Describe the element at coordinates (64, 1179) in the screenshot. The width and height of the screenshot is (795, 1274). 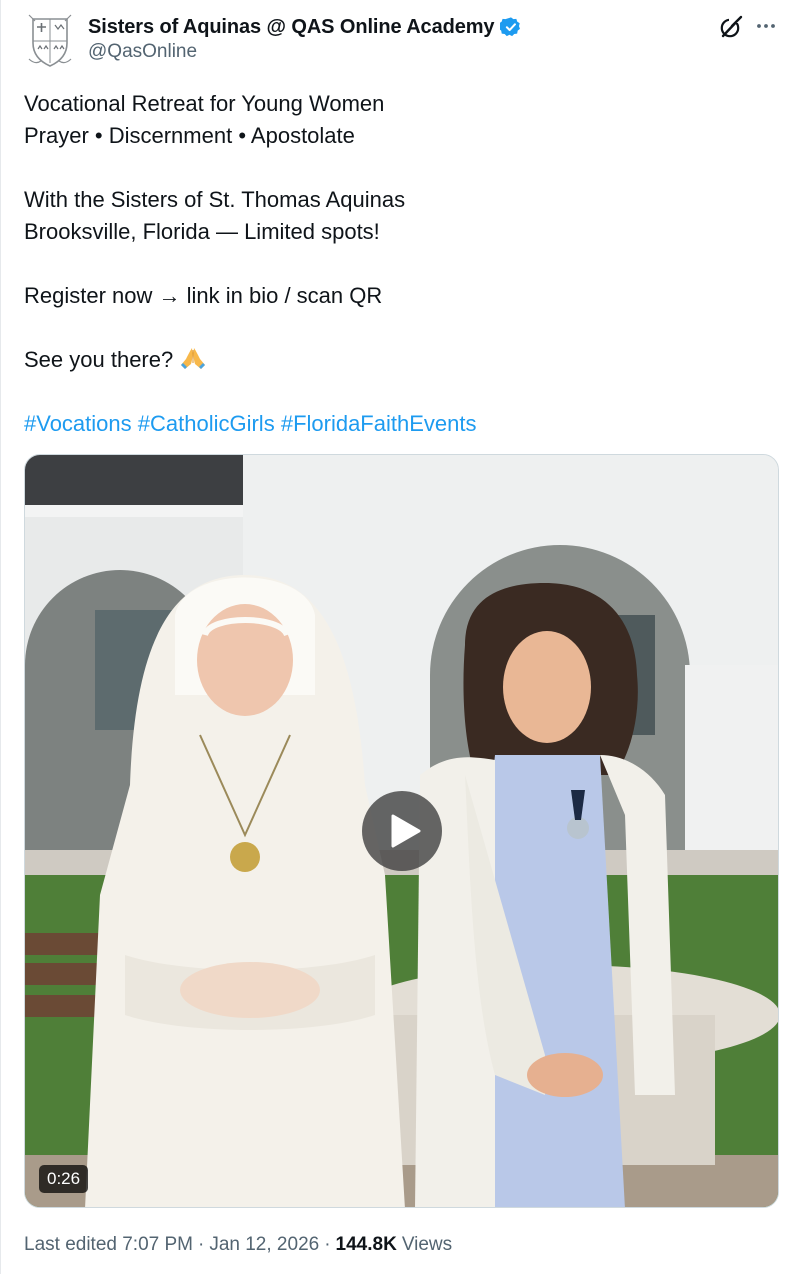
I see `video-duration-badge: 0:26` at that location.